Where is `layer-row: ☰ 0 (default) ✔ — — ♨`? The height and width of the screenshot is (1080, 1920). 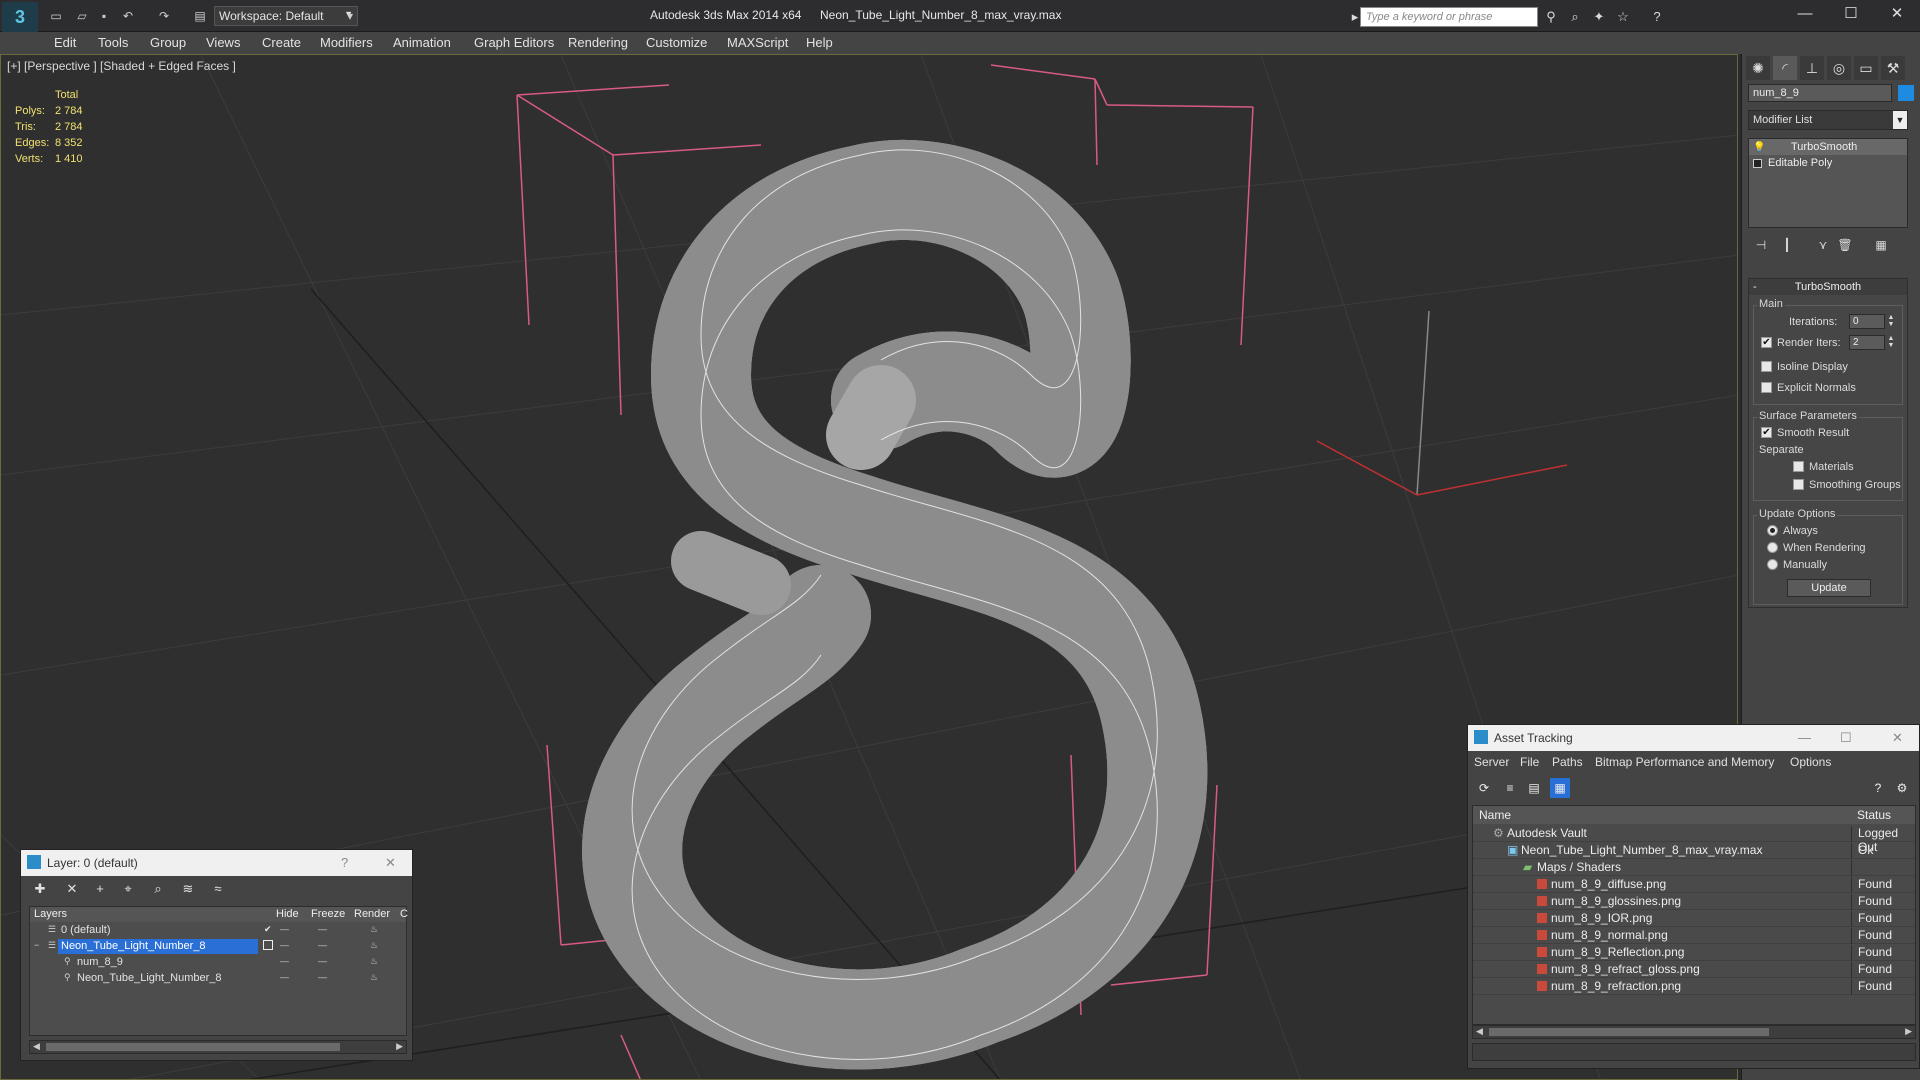 layer-row: ☰ 0 (default) ✔ — — ♨ is located at coordinates (218, 931).